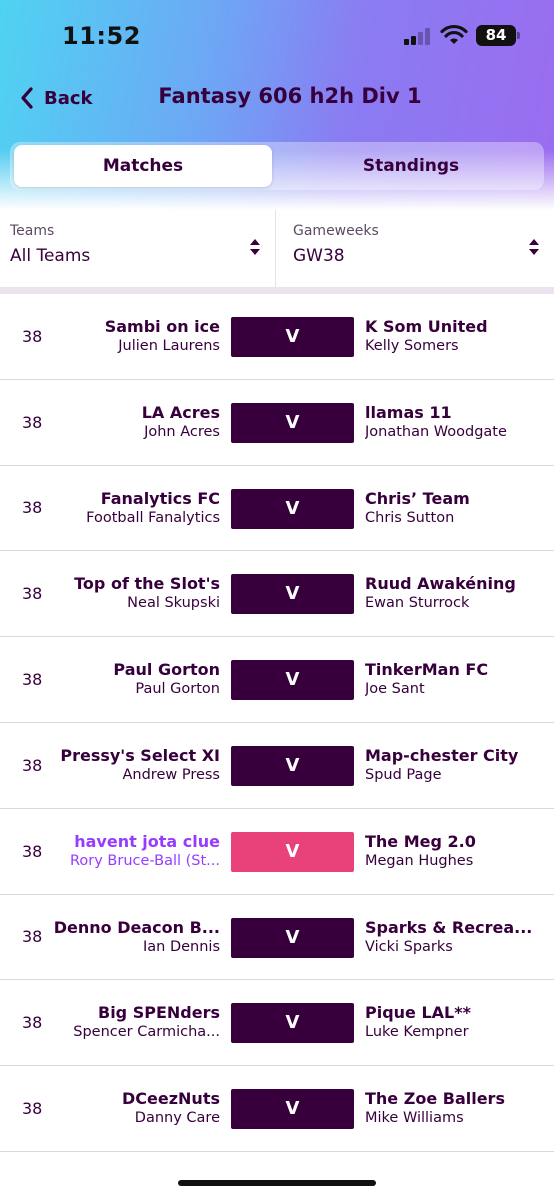 This screenshot has width=554, height=1199. I want to click on away-manager-name: Joe Sant, so click(395, 689).